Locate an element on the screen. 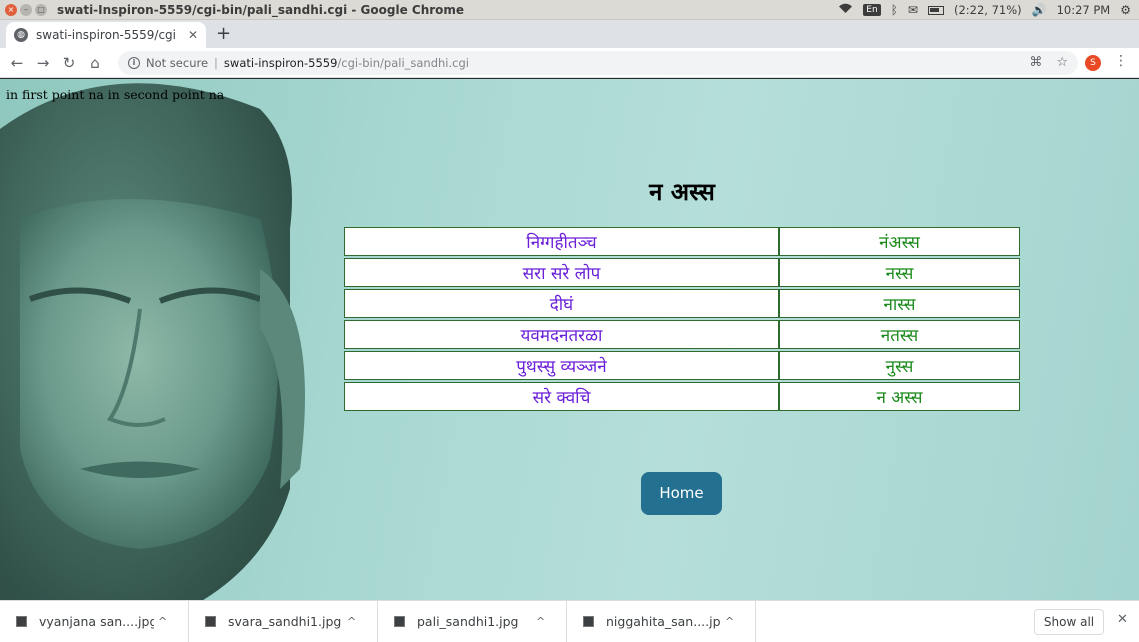 This screenshot has height=642, width=1139. download-filename: vyanjana san....jpg is located at coordinates (96, 621).